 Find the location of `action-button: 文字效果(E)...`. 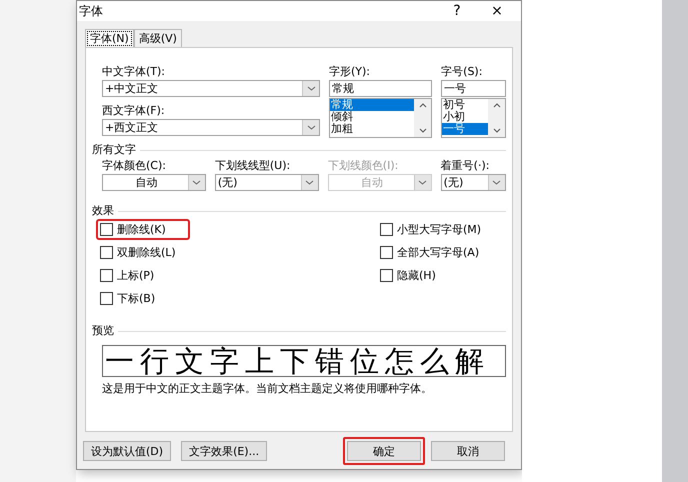

action-button: 文字效果(E)... is located at coordinates (224, 451).